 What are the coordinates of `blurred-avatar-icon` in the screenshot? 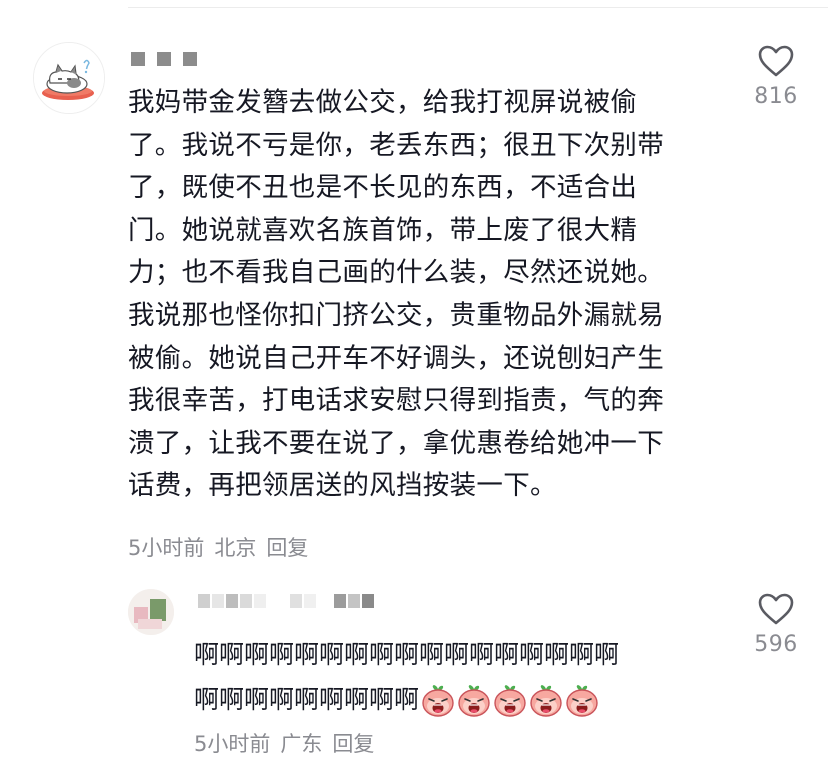 It's located at (151, 612).